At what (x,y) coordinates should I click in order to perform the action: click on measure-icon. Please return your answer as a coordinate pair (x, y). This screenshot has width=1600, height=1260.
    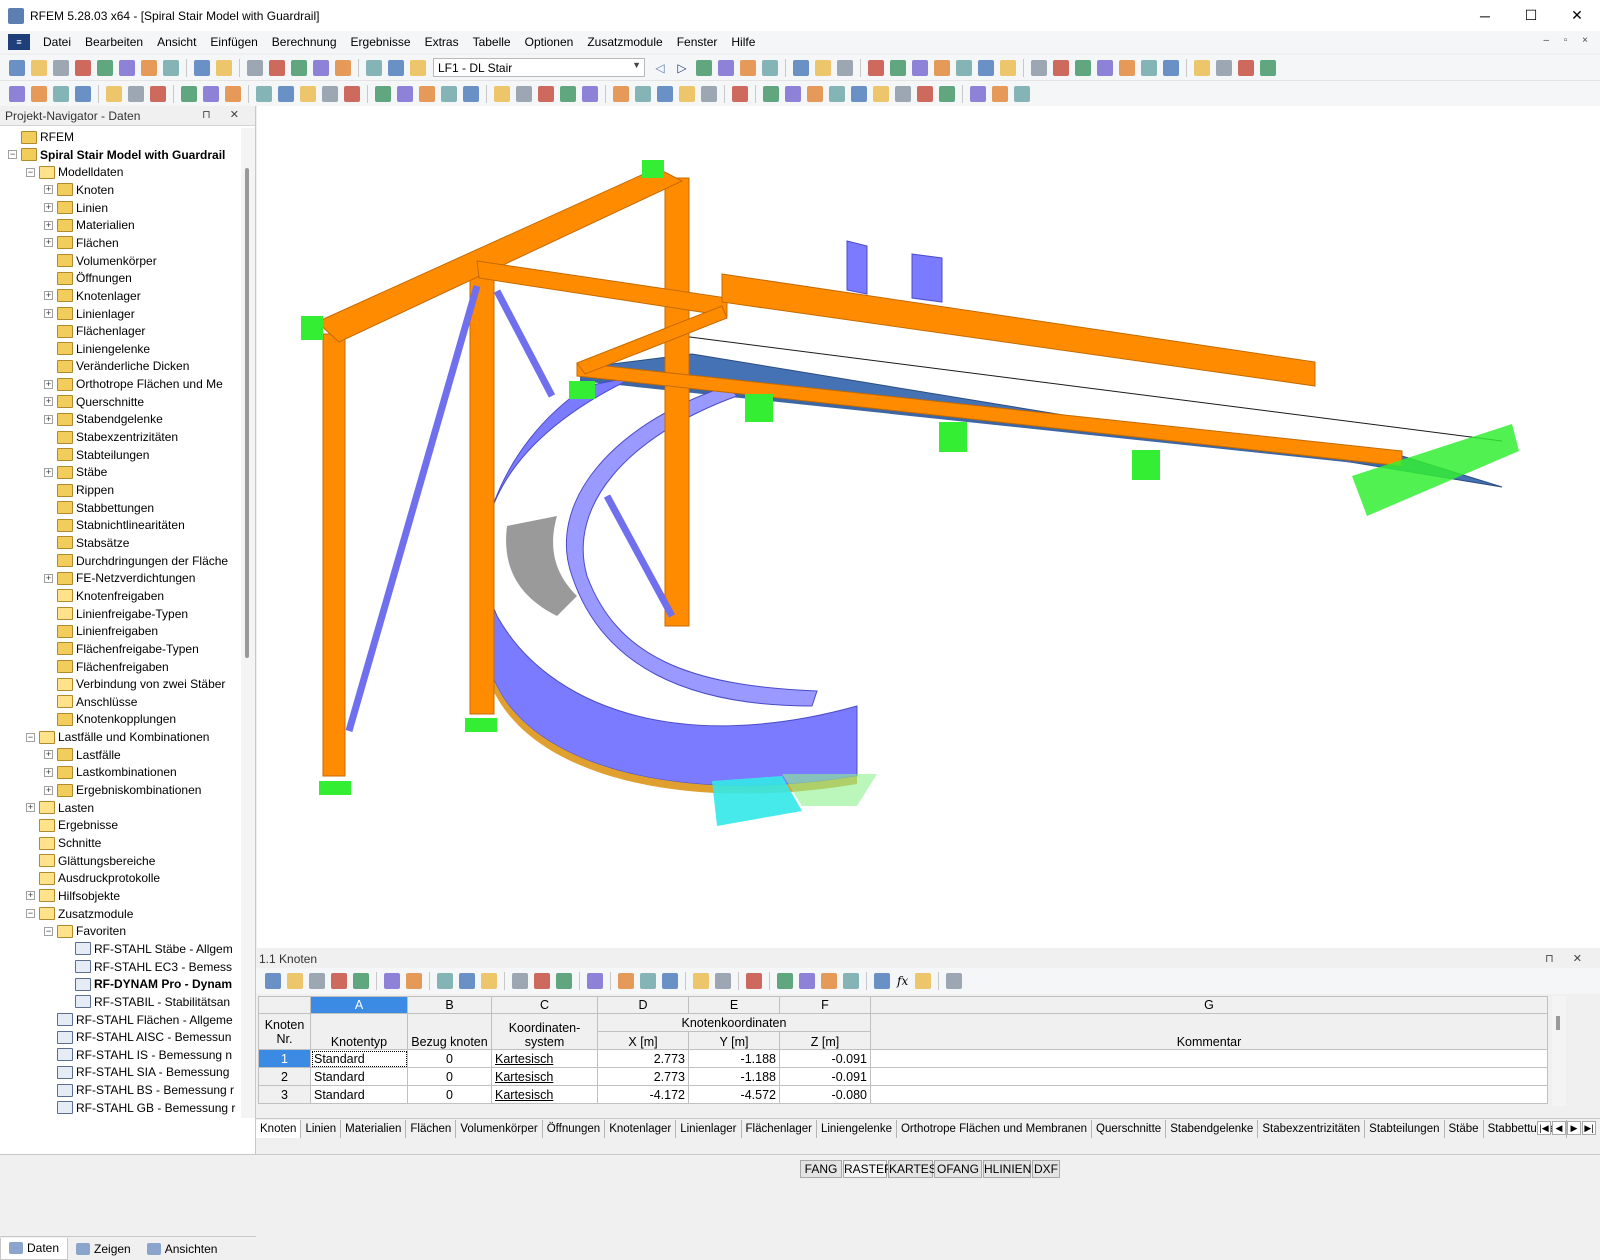
    Looking at the image, I should click on (1008, 67).